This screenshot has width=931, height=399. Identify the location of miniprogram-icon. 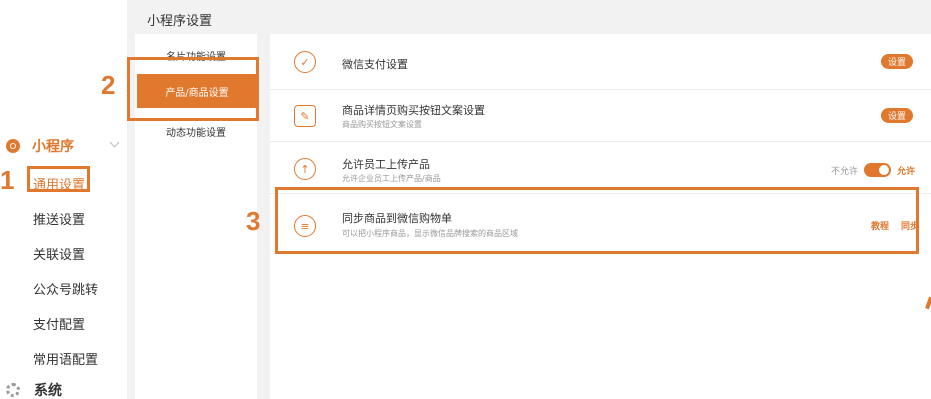
(13, 146).